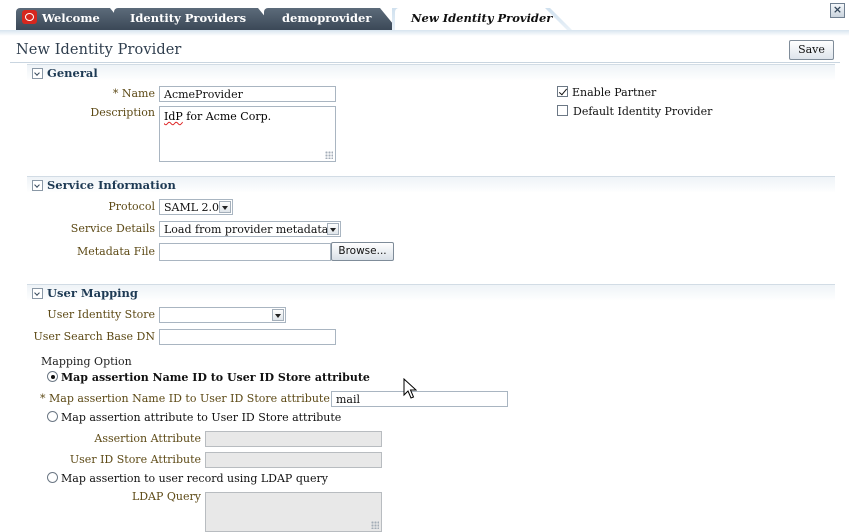 The height and width of the screenshot is (532, 849). I want to click on protocol-select: SAML 2.0, so click(196, 207).